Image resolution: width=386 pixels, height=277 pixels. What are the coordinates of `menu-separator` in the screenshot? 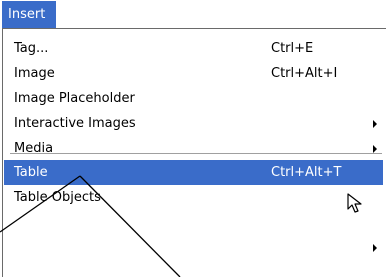 It's located at (196, 154).